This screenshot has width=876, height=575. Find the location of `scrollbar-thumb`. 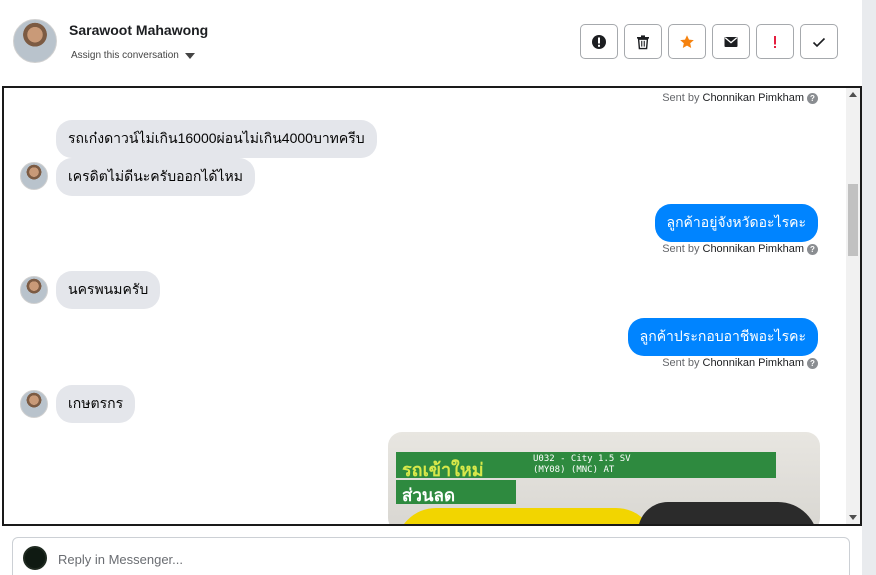

scrollbar-thumb is located at coordinates (853, 220).